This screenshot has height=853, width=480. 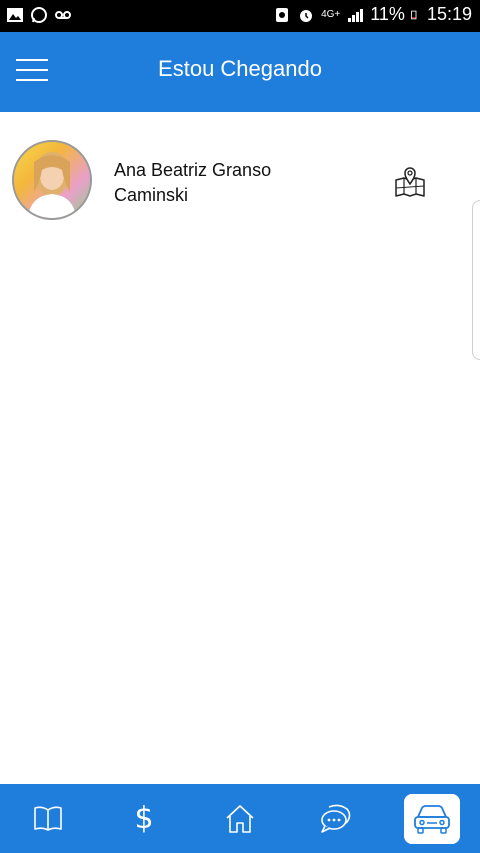 What do you see at coordinates (193, 170) in the screenshot?
I see `person-name-line1: Ana Beatriz Granso` at bounding box center [193, 170].